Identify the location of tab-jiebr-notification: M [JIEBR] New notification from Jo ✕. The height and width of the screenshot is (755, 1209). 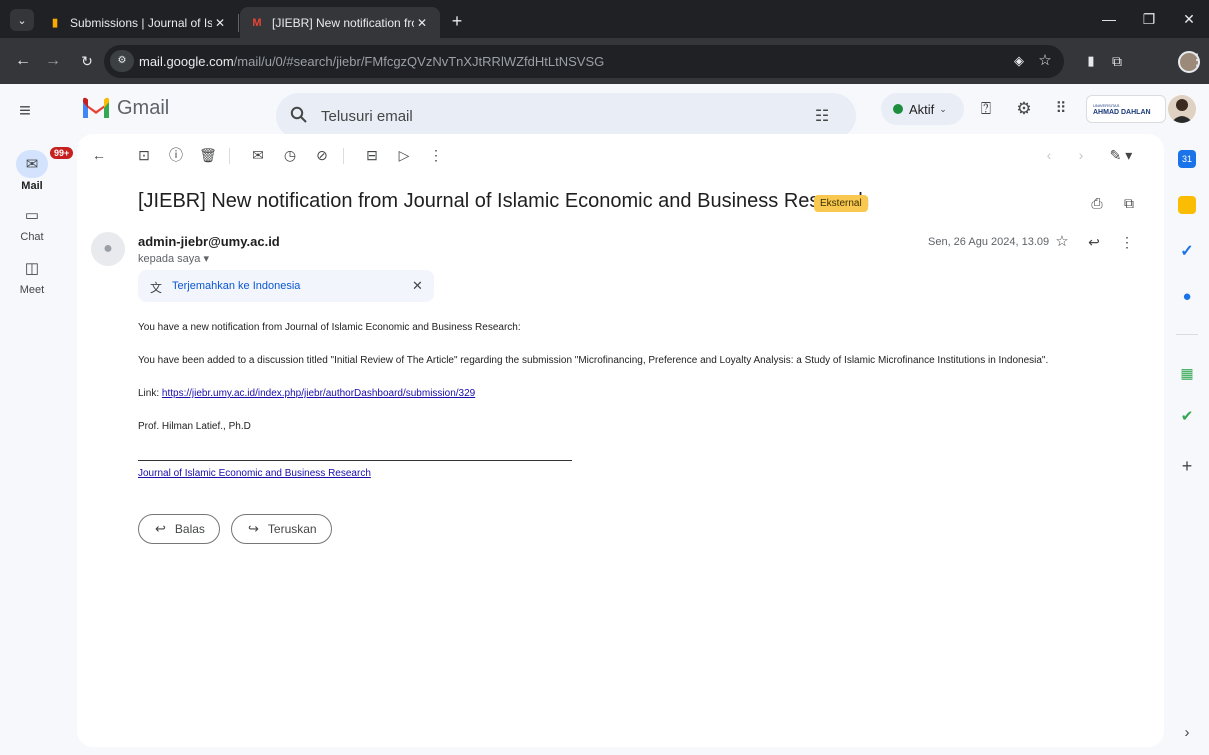
(340, 22).